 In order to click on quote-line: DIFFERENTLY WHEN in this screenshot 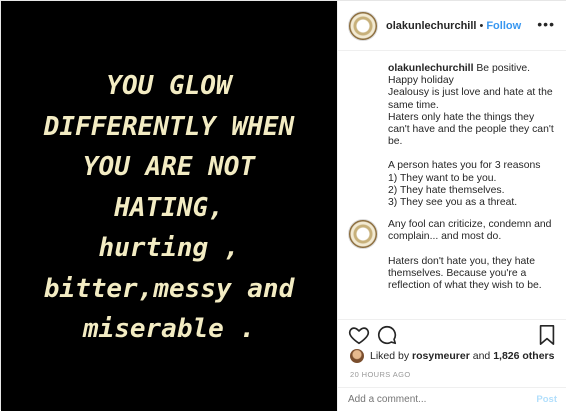, I will do `click(169, 126)`.